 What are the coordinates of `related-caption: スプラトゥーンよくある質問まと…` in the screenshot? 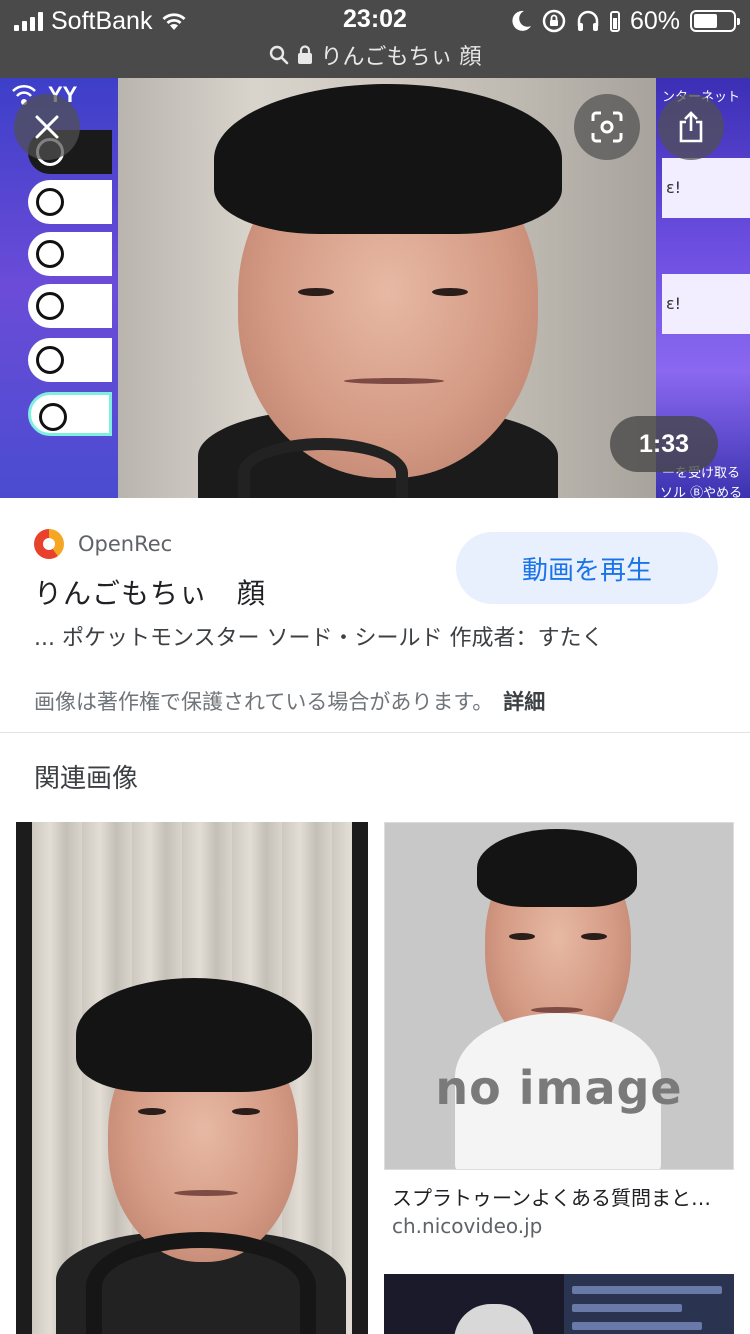 It's located at (557, 1196).